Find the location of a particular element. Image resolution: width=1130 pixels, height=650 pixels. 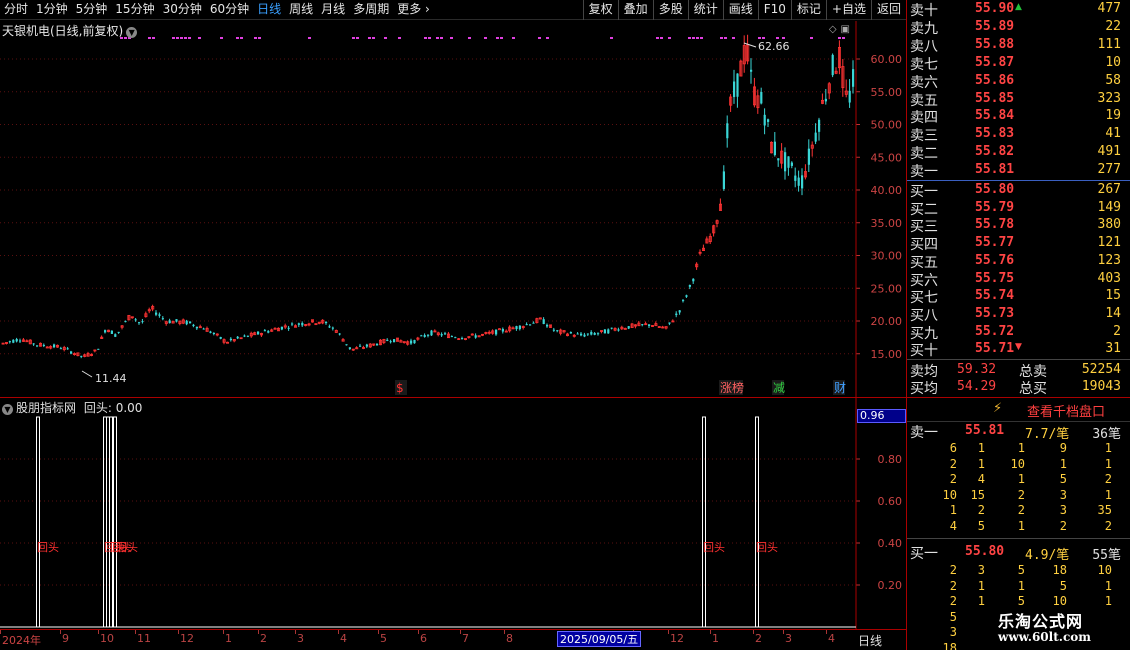

bid-level-price: 55.78 is located at coordinates (995, 225).